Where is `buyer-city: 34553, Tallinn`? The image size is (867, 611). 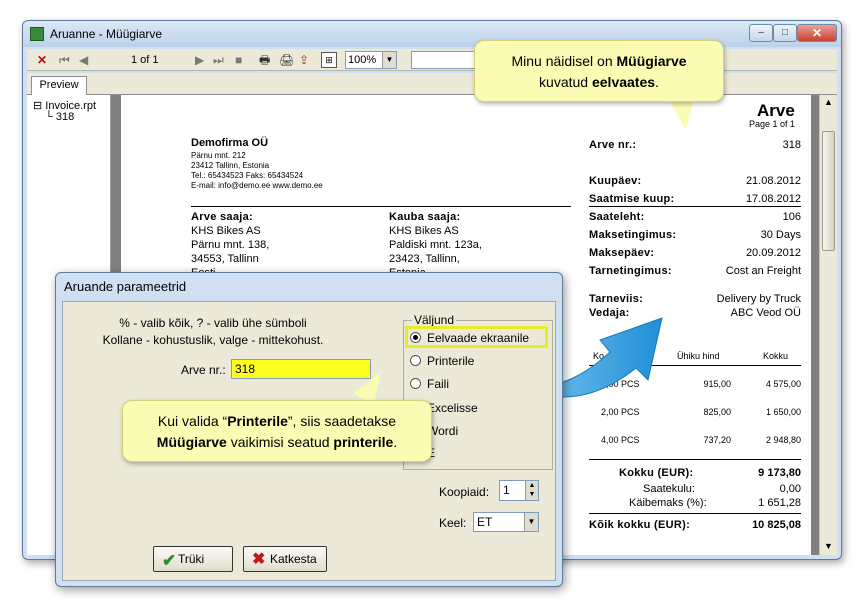 buyer-city: 34553, Tallinn is located at coordinates (225, 259).